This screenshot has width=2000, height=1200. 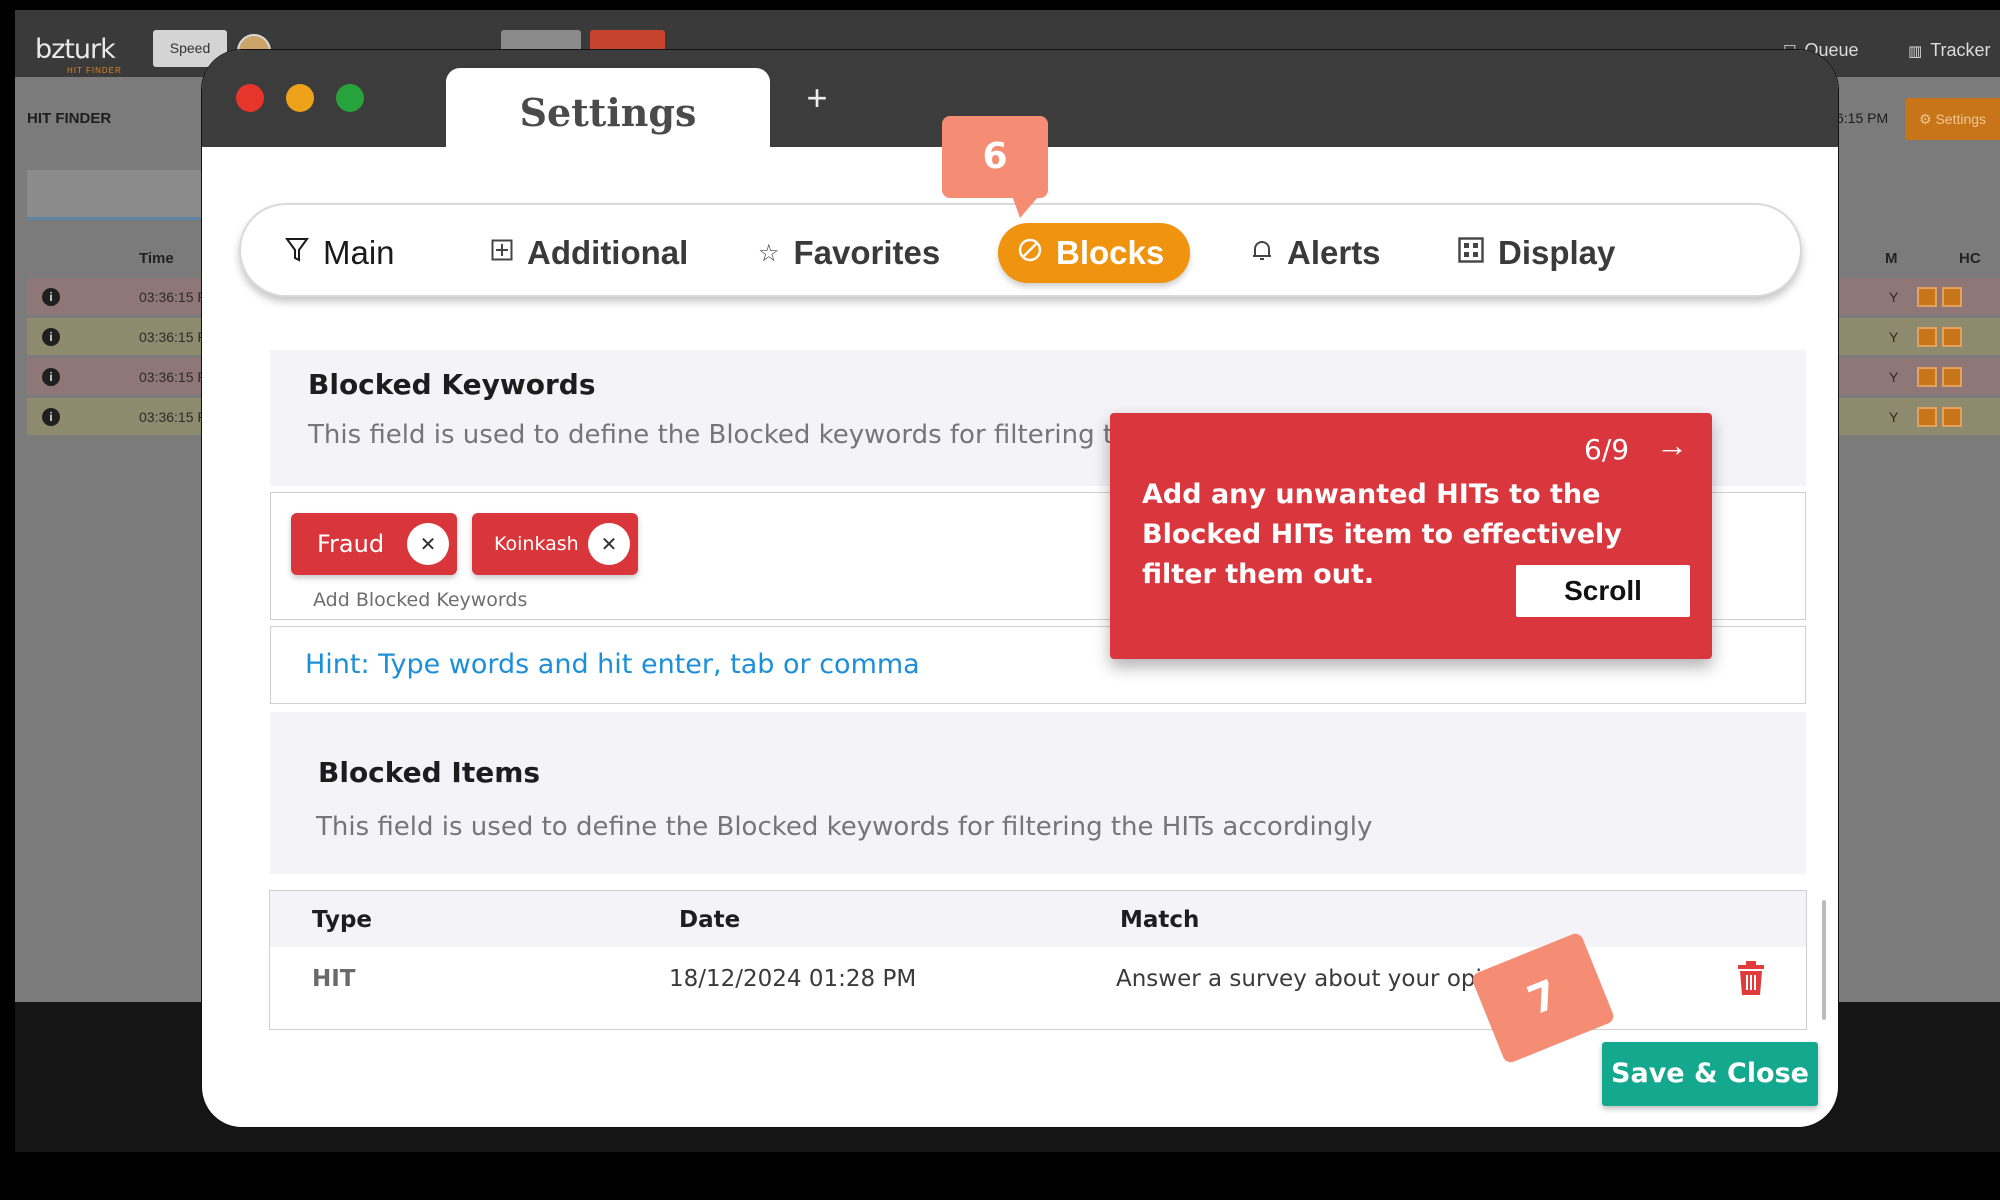 I want to click on window-tab-settings: Settings, so click(x=608, y=107).